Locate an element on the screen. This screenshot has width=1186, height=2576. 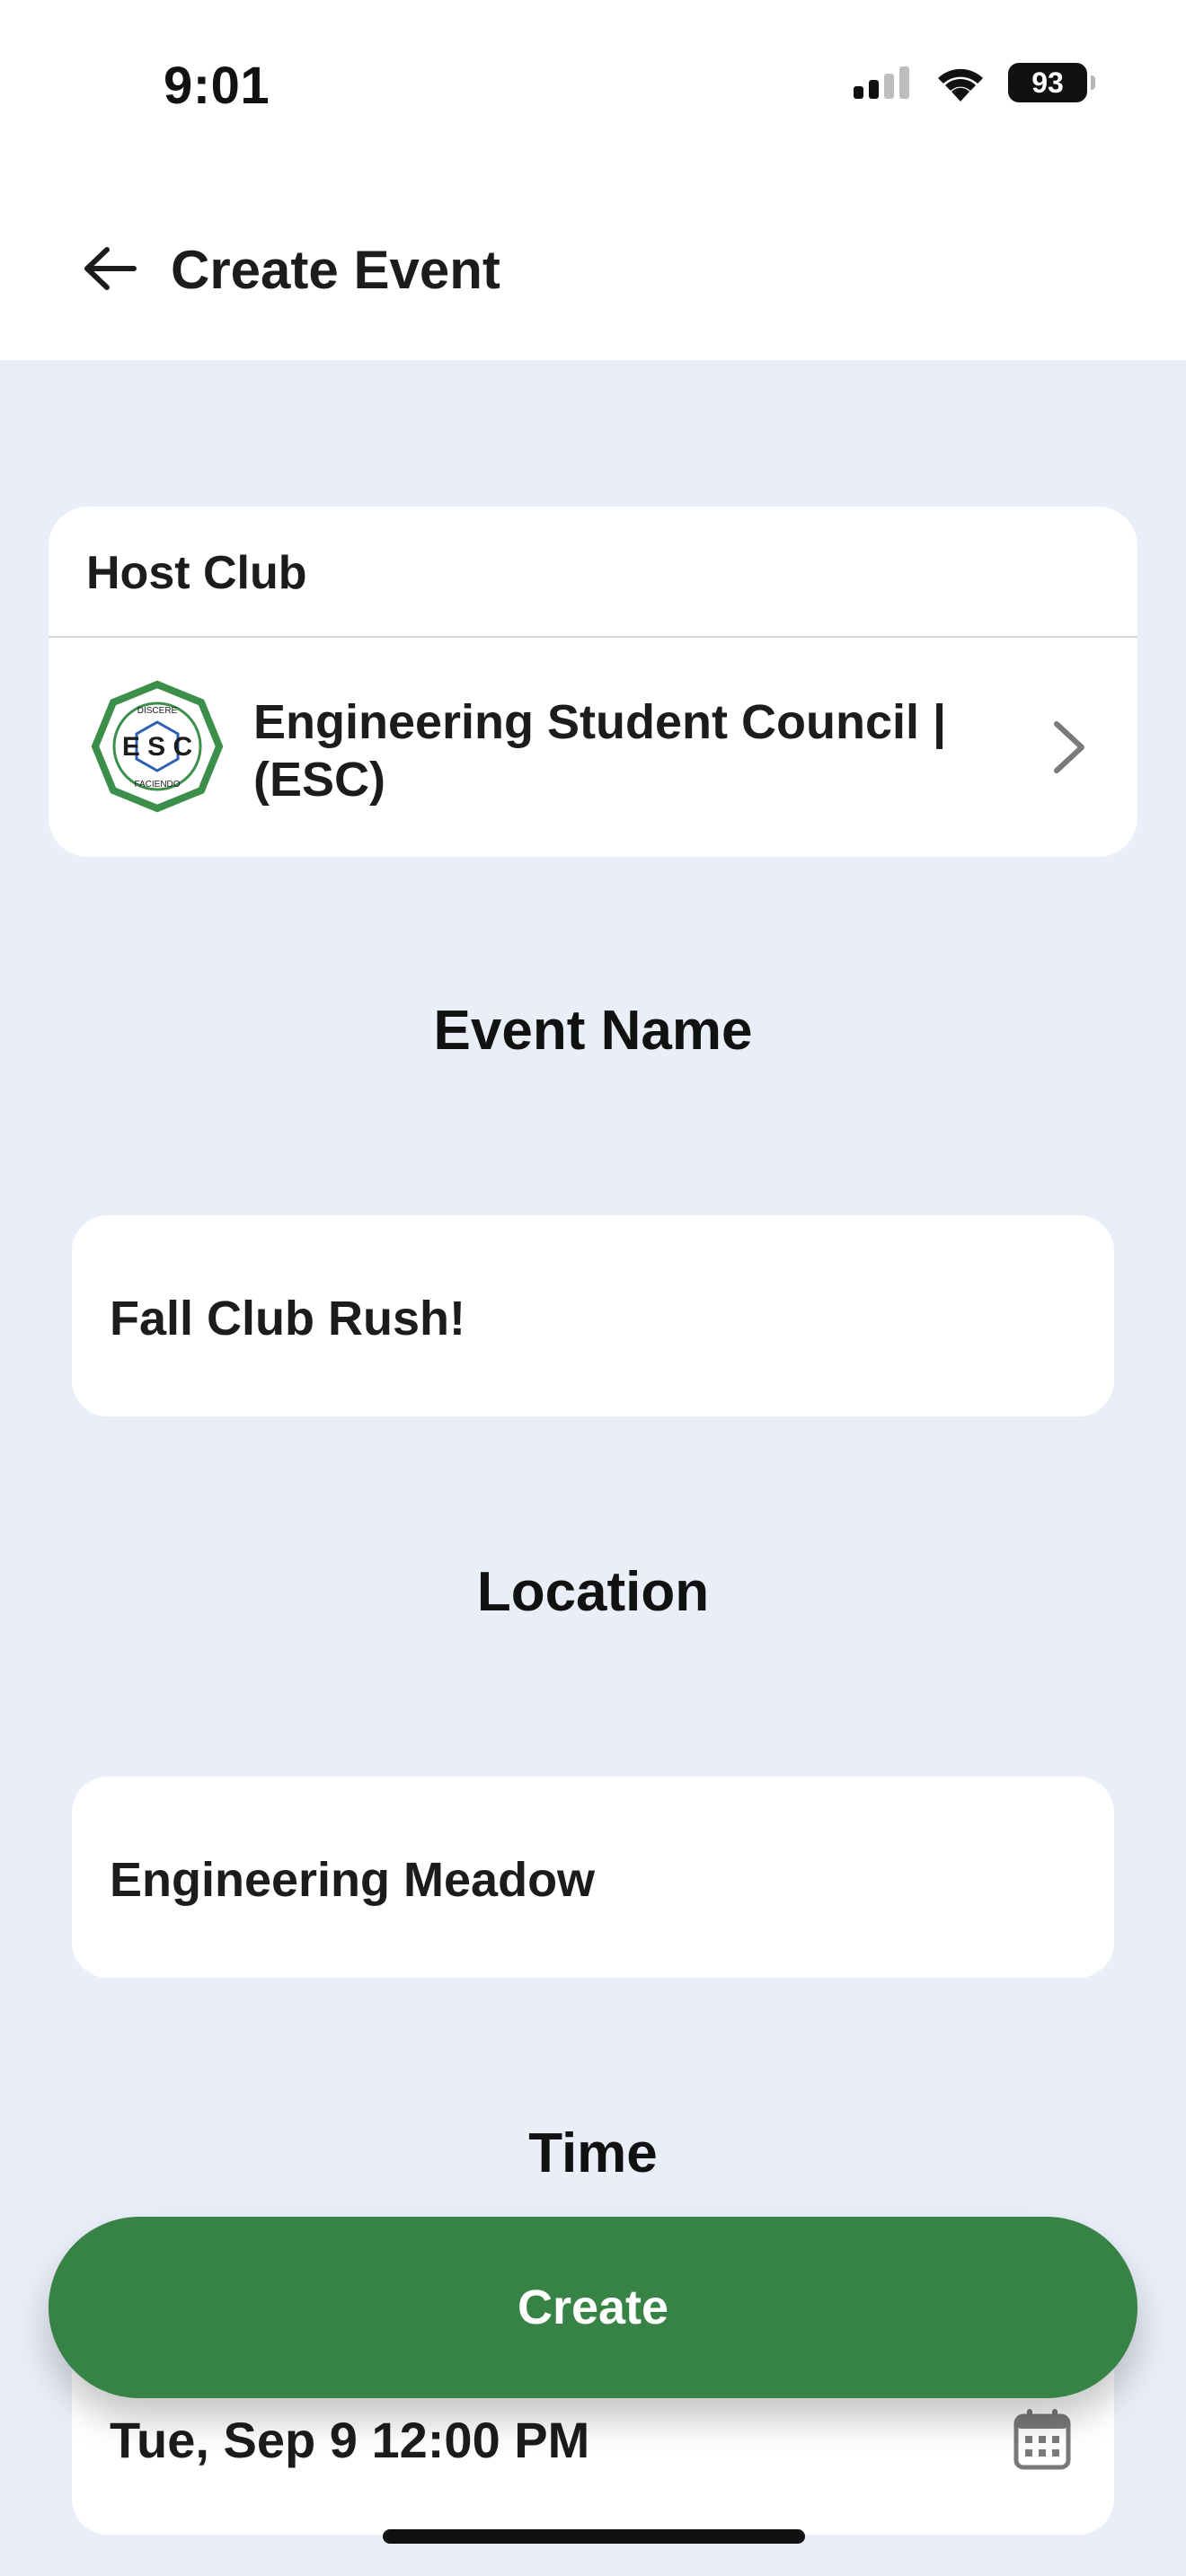
create-button: Create is located at coordinates (593, 2307).